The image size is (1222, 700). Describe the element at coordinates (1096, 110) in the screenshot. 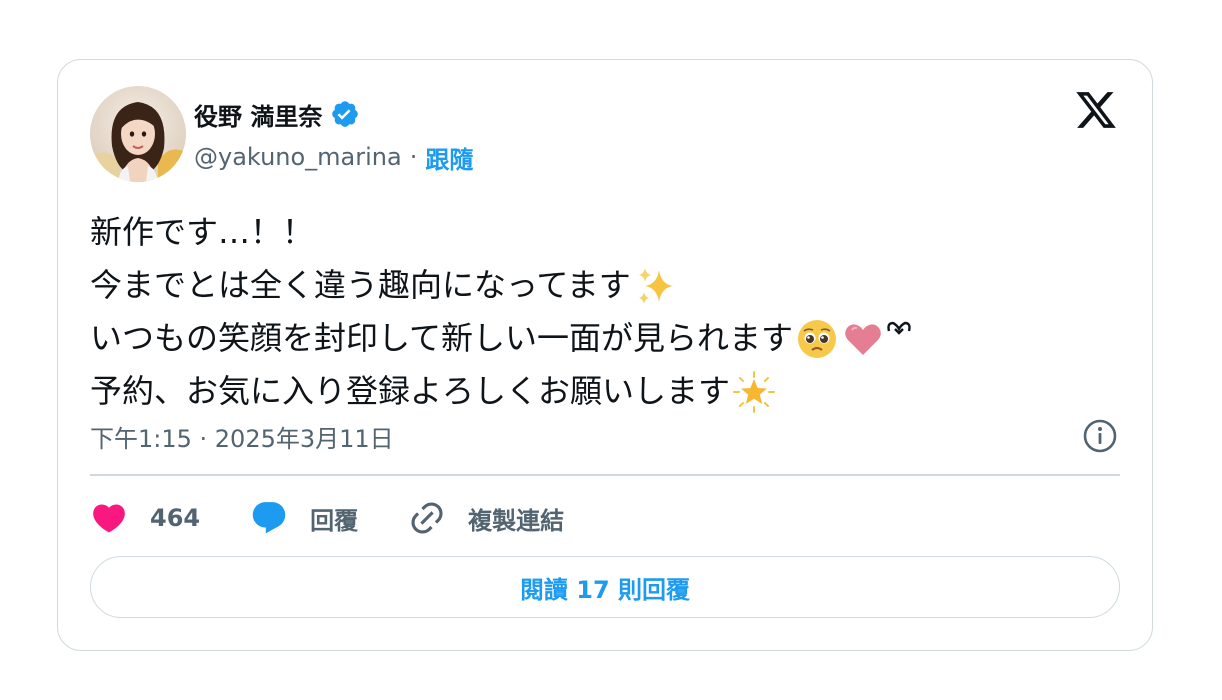

I see `x-logo-icon` at that location.